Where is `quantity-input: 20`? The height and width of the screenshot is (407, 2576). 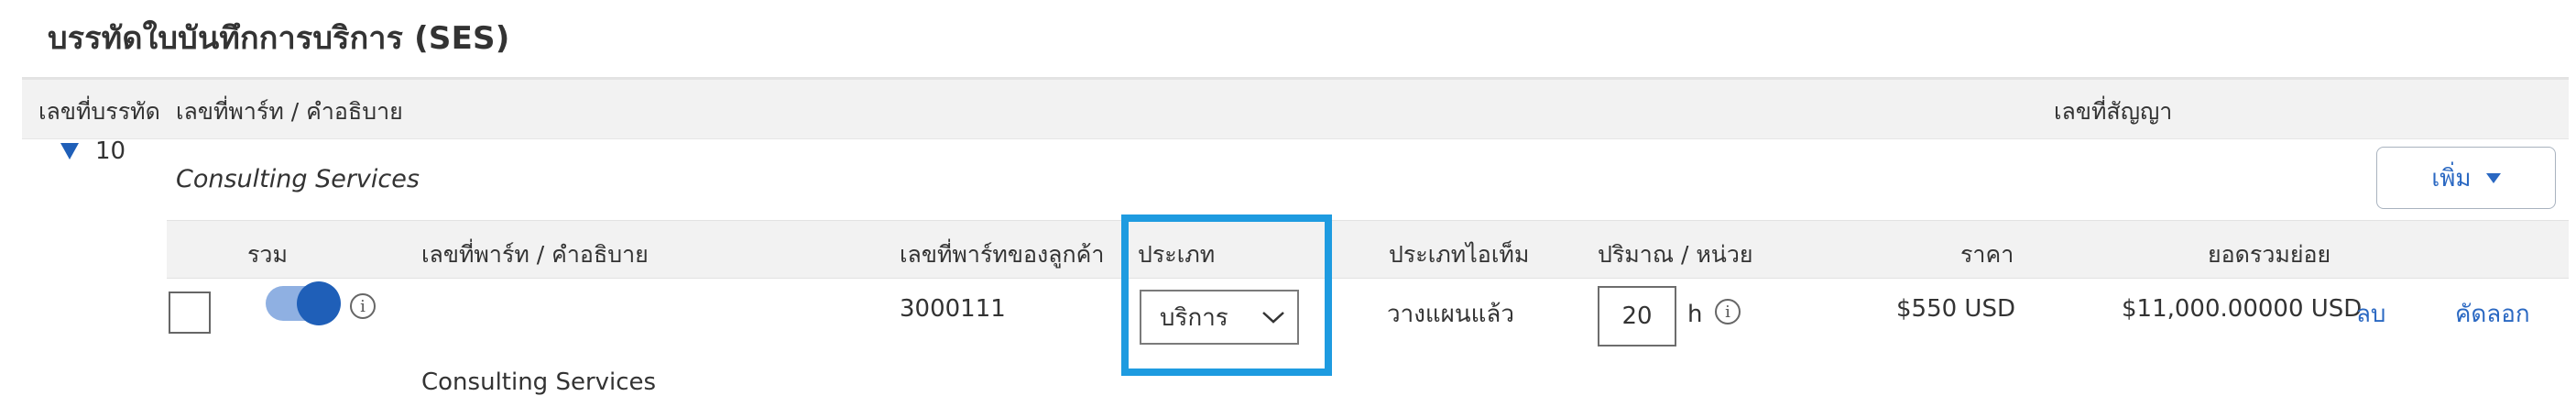 quantity-input: 20 is located at coordinates (1637, 316).